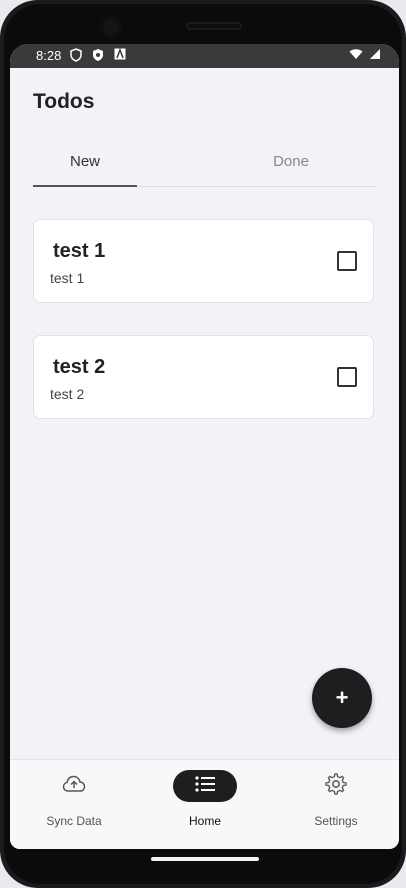  Describe the element at coordinates (98, 56) in the screenshot. I see `privacy-shield-icon` at that location.